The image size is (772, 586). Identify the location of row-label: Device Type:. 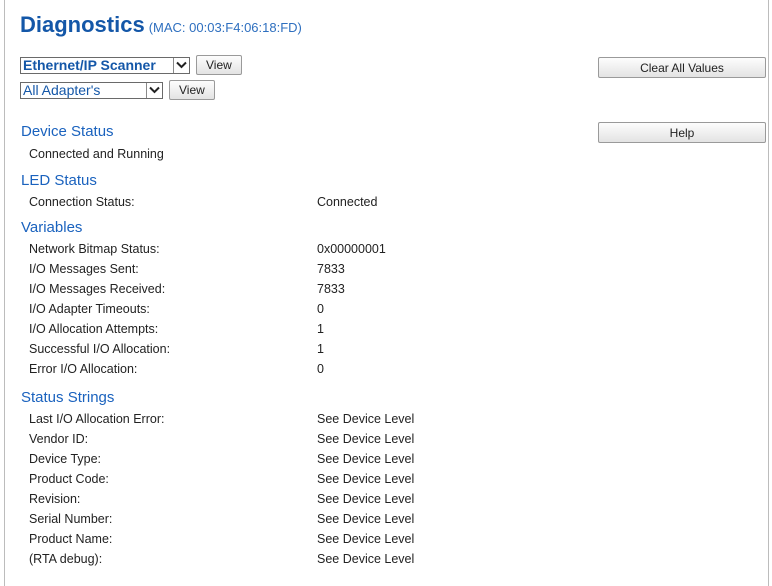
(65, 459).